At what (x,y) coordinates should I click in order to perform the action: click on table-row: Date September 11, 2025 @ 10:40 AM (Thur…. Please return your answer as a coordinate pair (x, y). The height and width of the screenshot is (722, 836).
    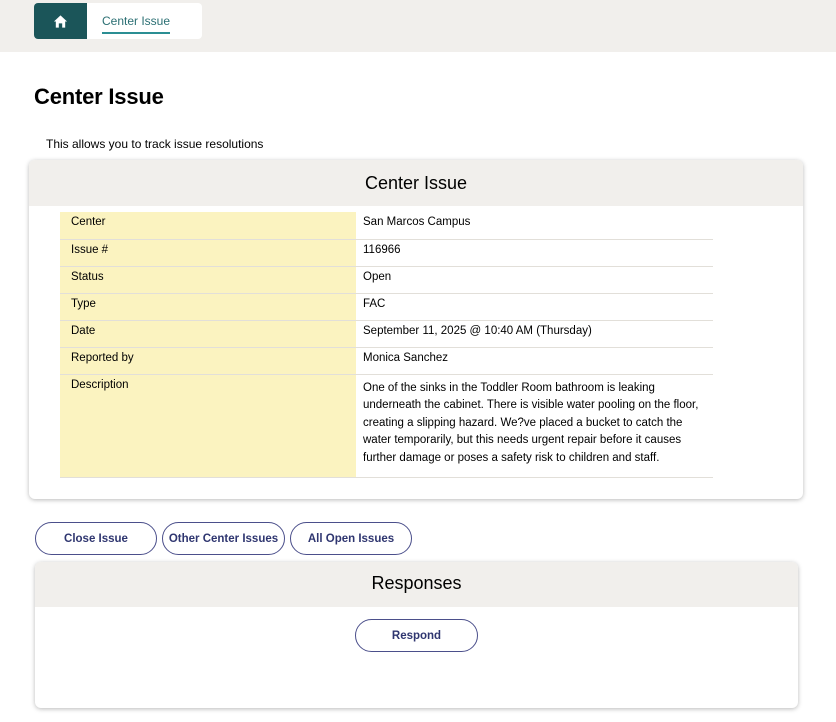
    Looking at the image, I should click on (386, 334).